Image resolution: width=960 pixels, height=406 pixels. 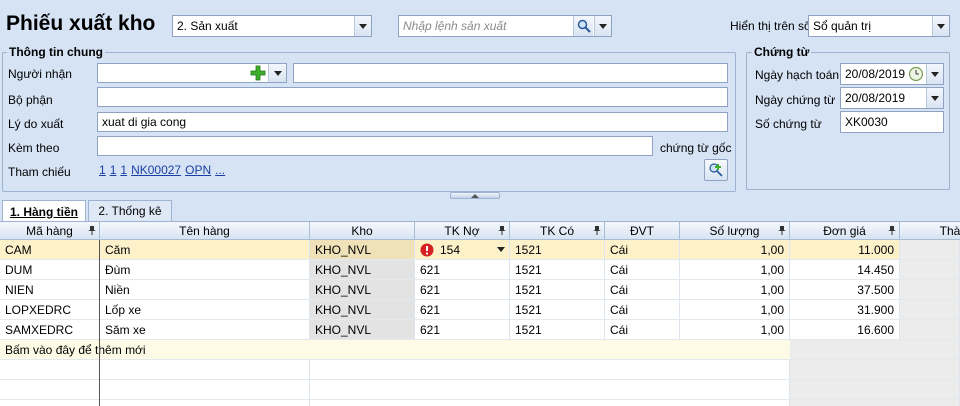 I want to click on search-placeholder: Nhập lệnh sản xuất, so click(x=455, y=26).